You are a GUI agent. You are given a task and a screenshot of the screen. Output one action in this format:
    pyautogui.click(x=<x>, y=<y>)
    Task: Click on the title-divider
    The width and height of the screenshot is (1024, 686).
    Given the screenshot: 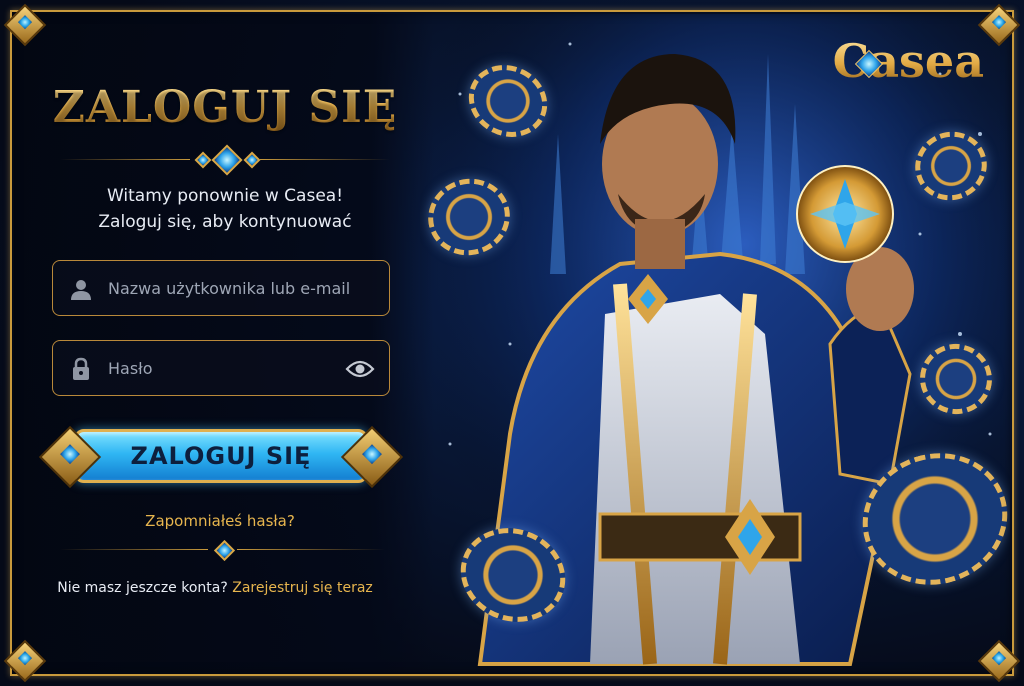 What is the action you would take?
    pyautogui.click(x=225, y=160)
    